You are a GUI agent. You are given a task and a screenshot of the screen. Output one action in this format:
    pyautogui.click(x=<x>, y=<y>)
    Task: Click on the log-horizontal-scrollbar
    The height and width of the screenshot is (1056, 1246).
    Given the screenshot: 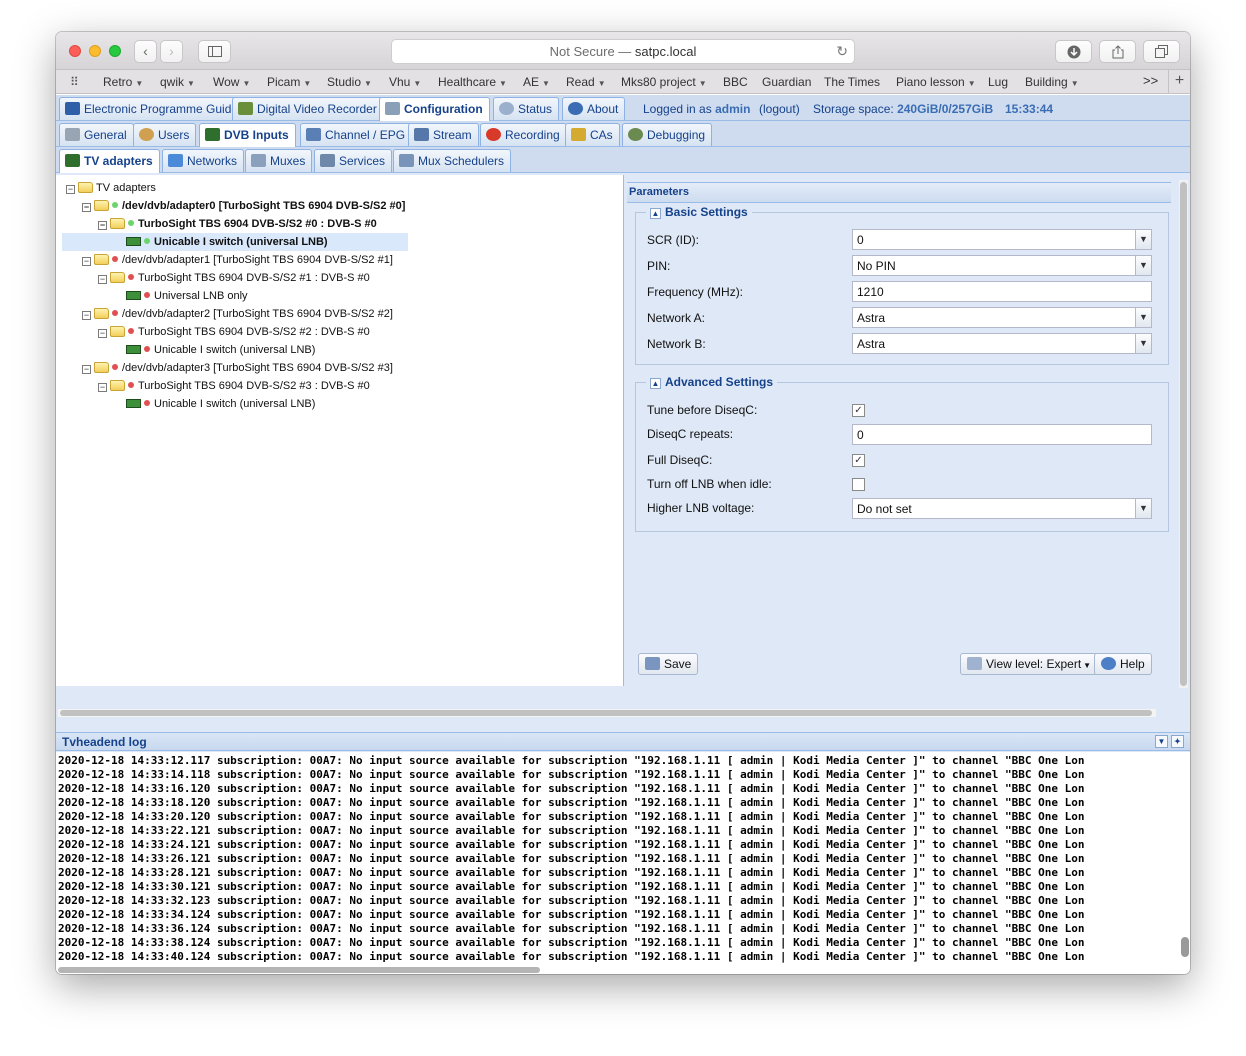 What is the action you would take?
    pyautogui.click(x=618, y=969)
    